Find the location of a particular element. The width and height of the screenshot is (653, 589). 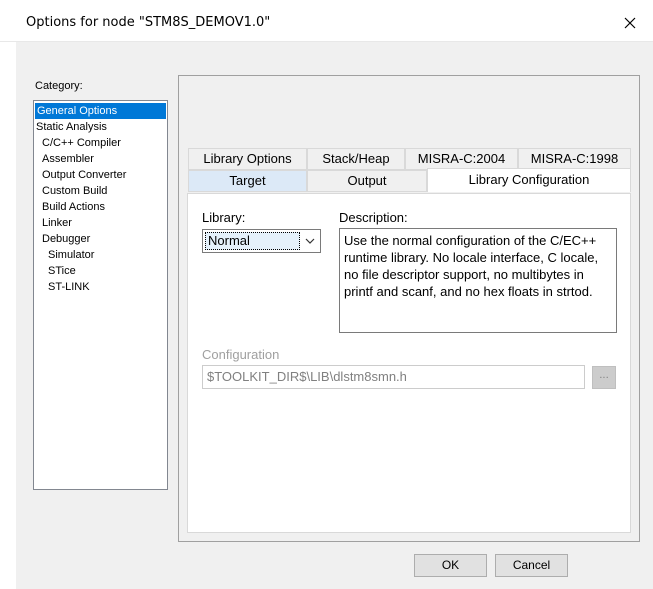

tab-stack-heap: Stack/Heap is located at coordinates (356, 159).